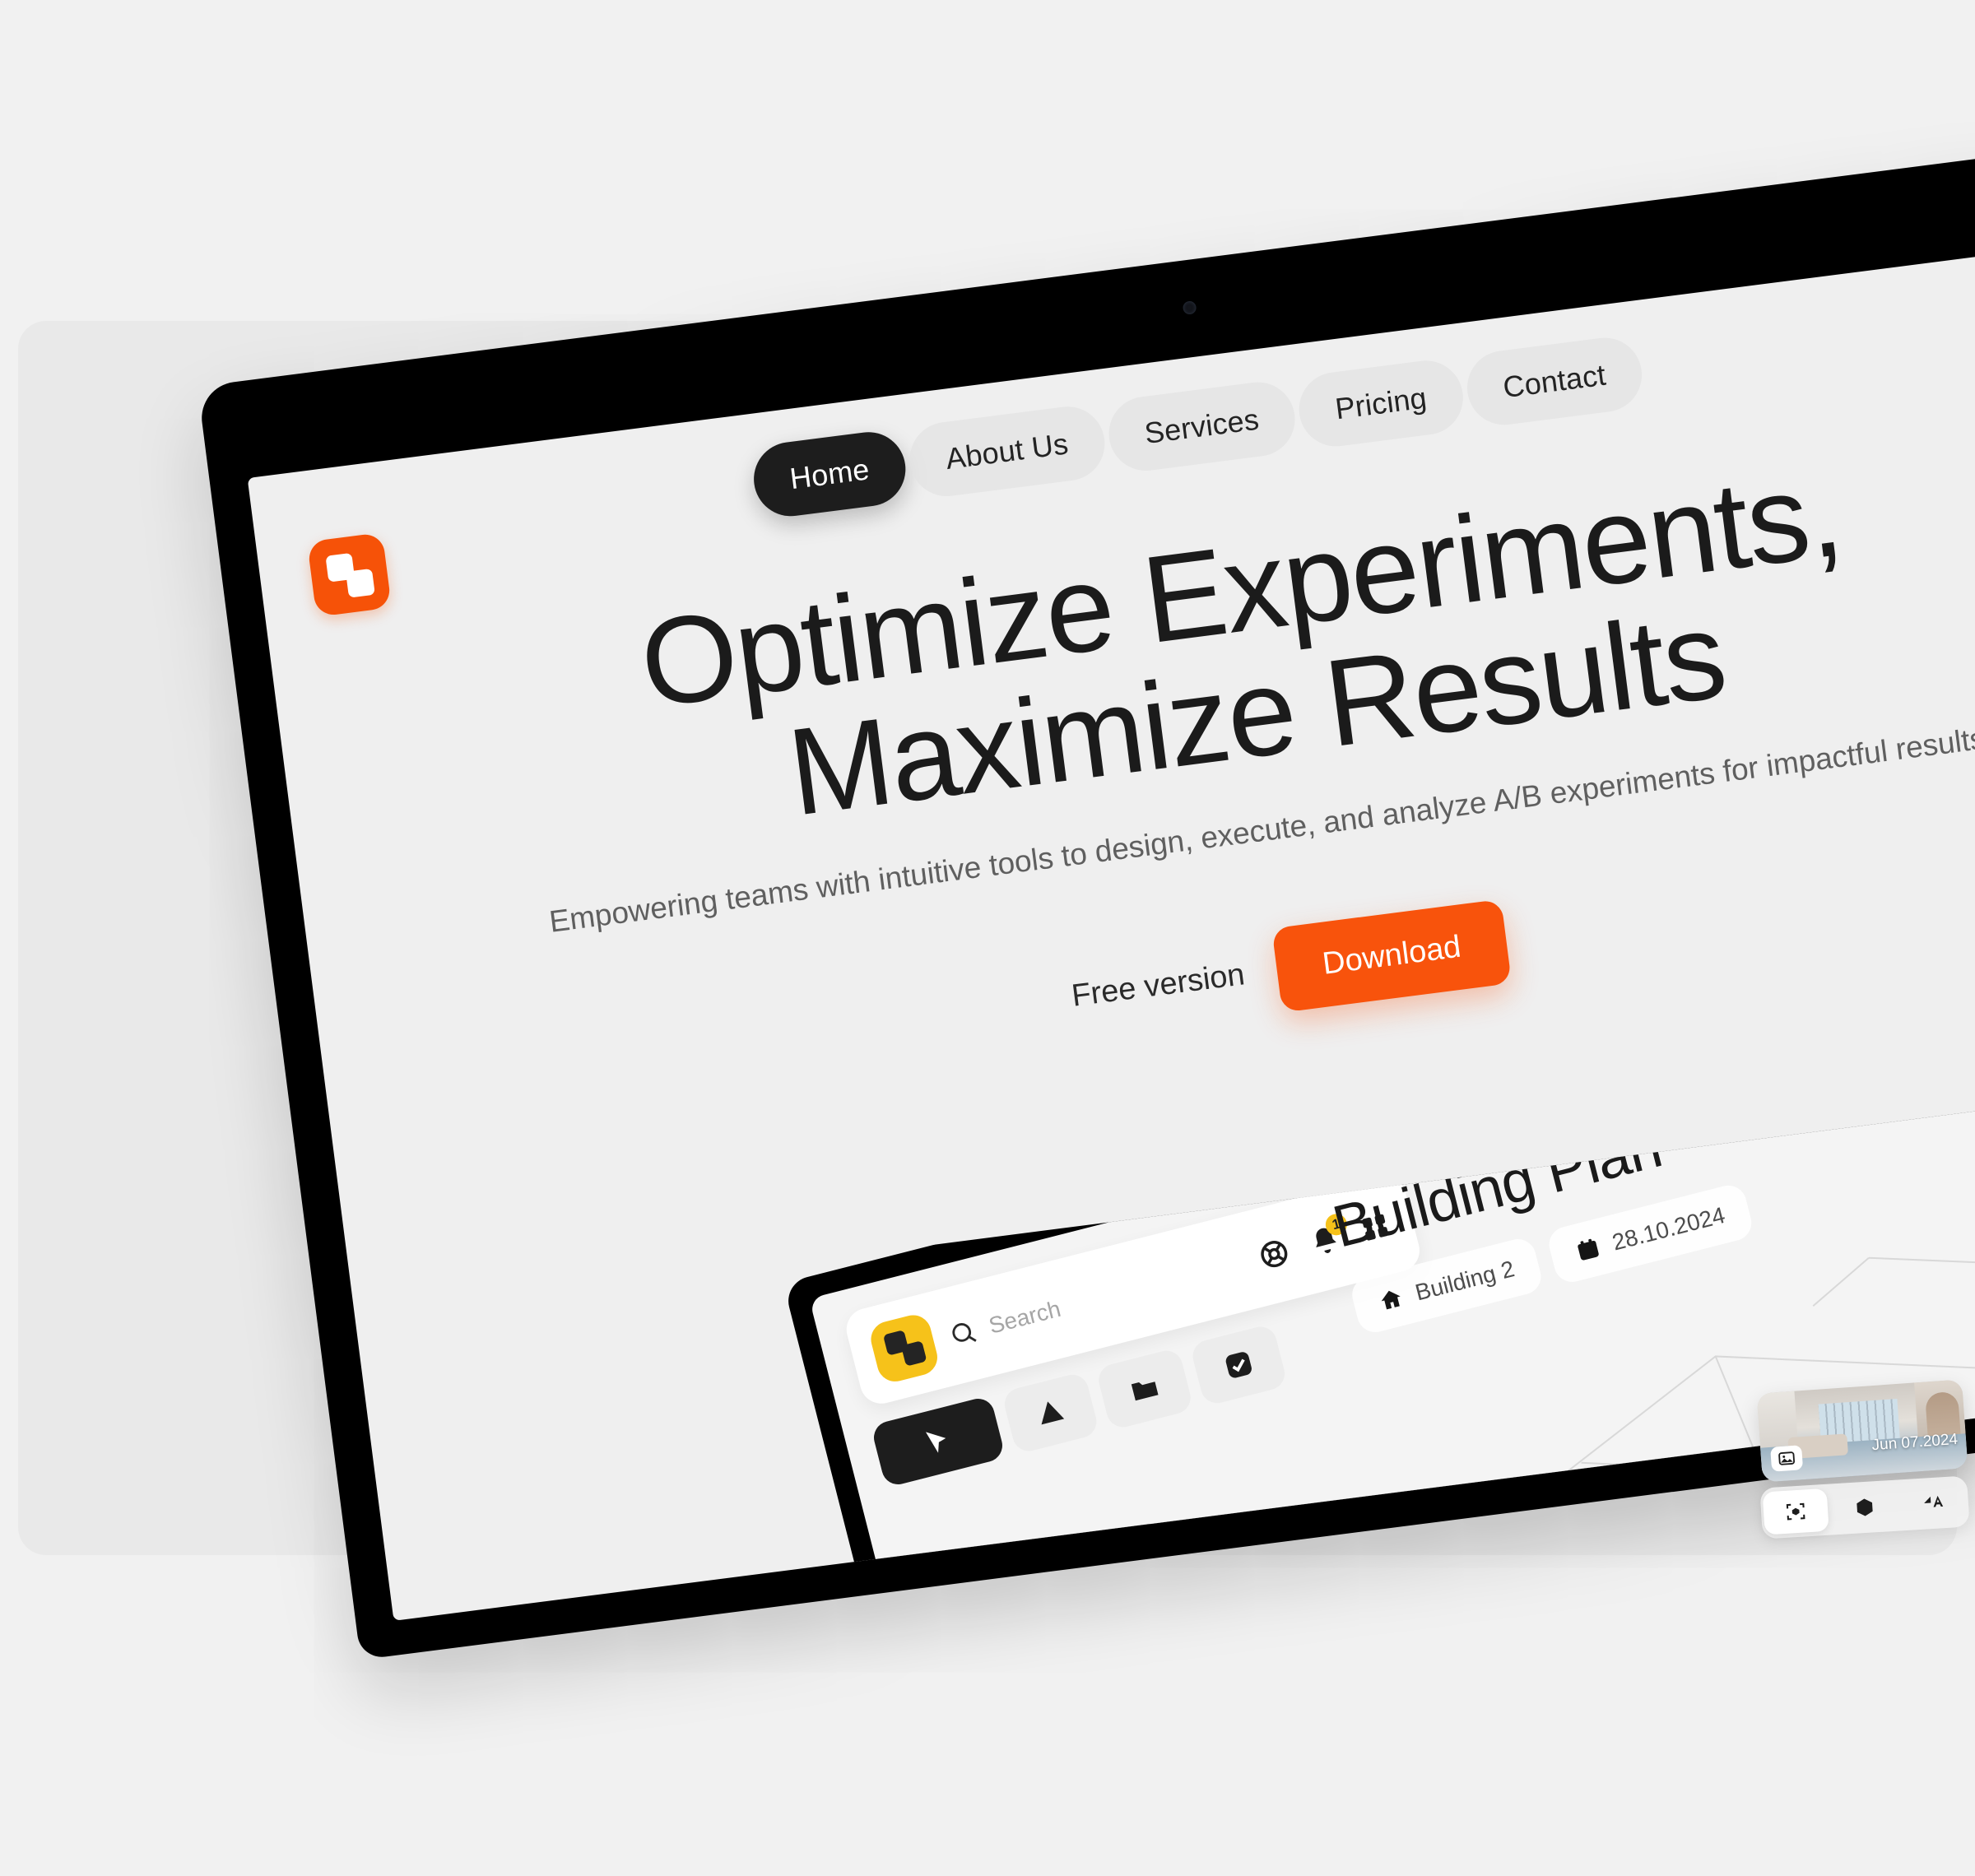  I want to click on panorama-toolbar, so click(1864, 1507).